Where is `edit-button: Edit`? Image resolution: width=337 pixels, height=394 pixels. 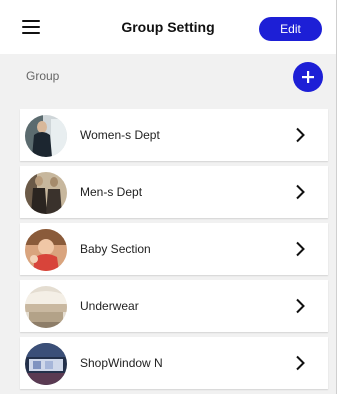
edit-button: Edit is located at coordinates (290, 29).